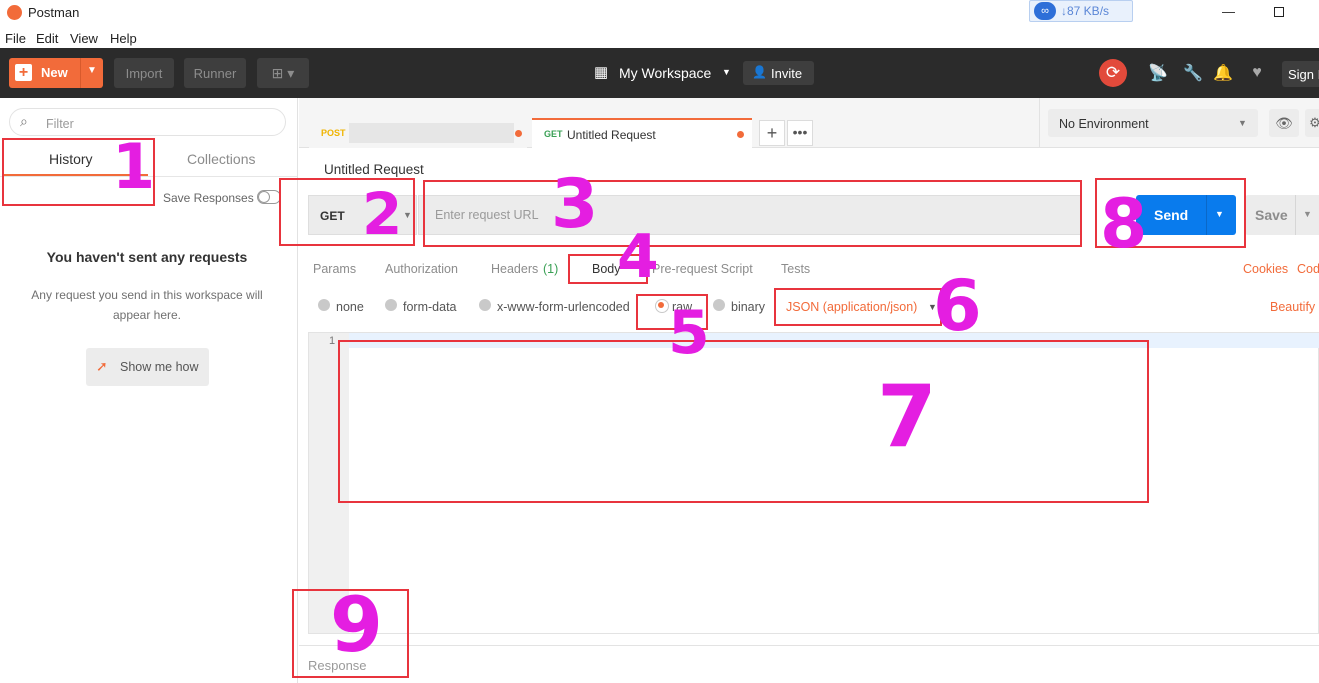 This screenshot has height=683, width=1319. I want to click on content-type-select: JSON (application/json) ▼, so click(862, 306).